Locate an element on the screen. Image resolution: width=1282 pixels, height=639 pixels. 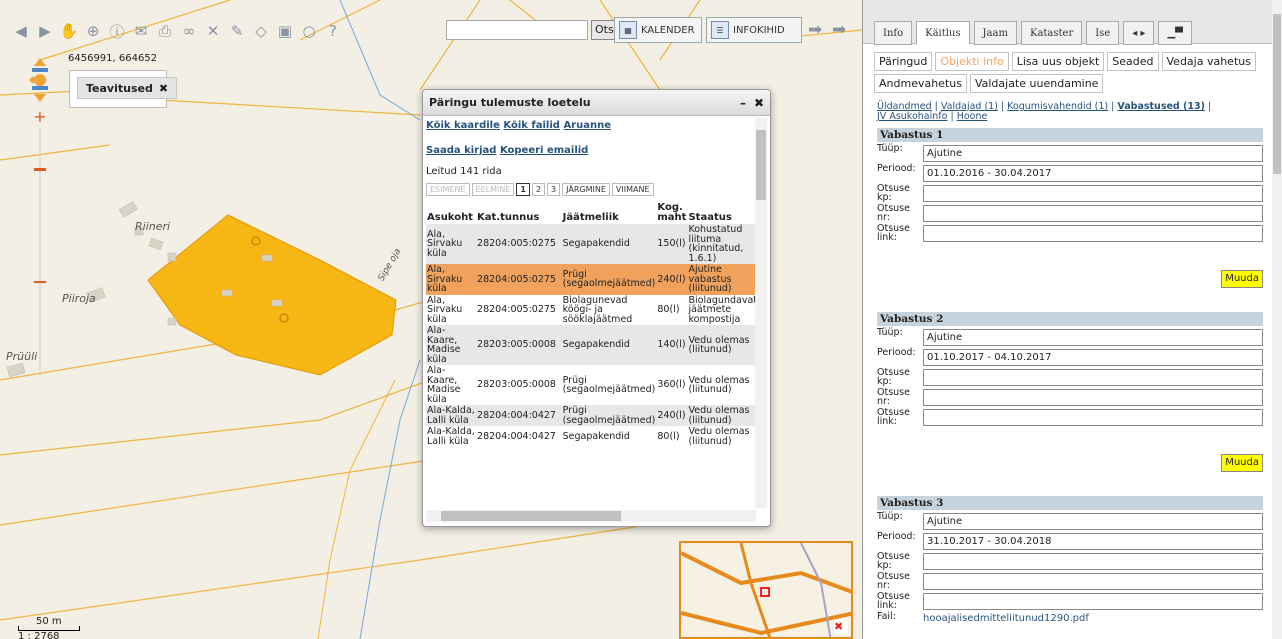
label-otsuse-kp: Otsuse kp: is located at coordinates (893, 561).